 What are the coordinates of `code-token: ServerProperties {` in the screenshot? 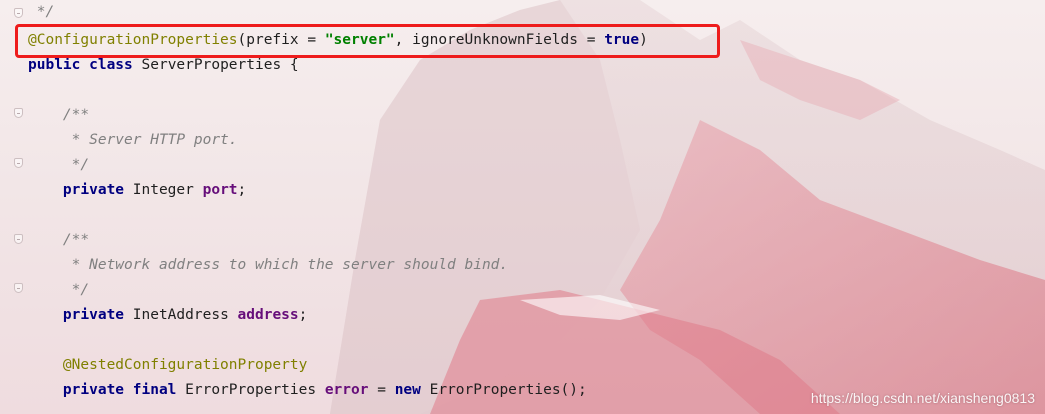 It's located at (220, 65).